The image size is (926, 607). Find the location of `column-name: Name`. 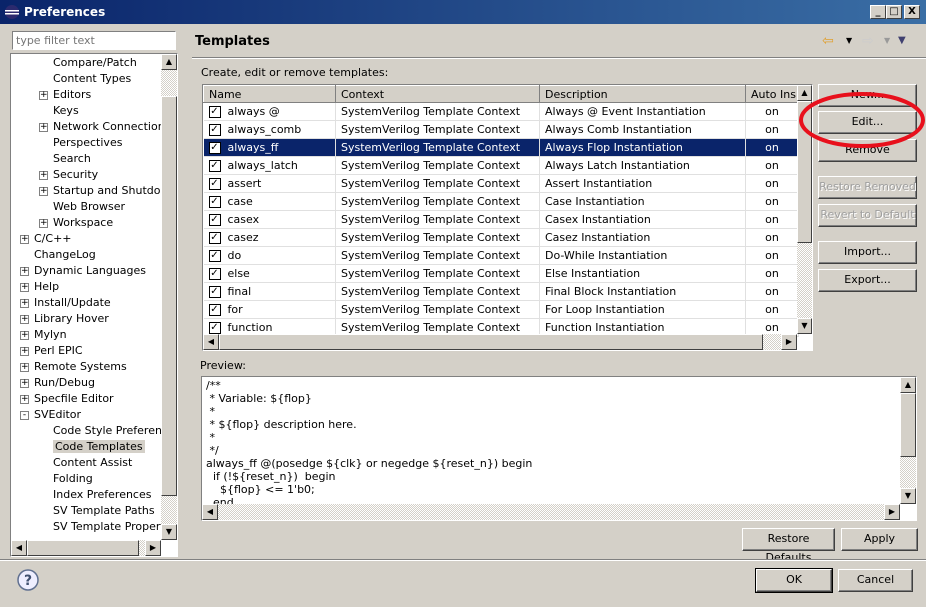

column-name: Name is located at coordinates (269, 94).